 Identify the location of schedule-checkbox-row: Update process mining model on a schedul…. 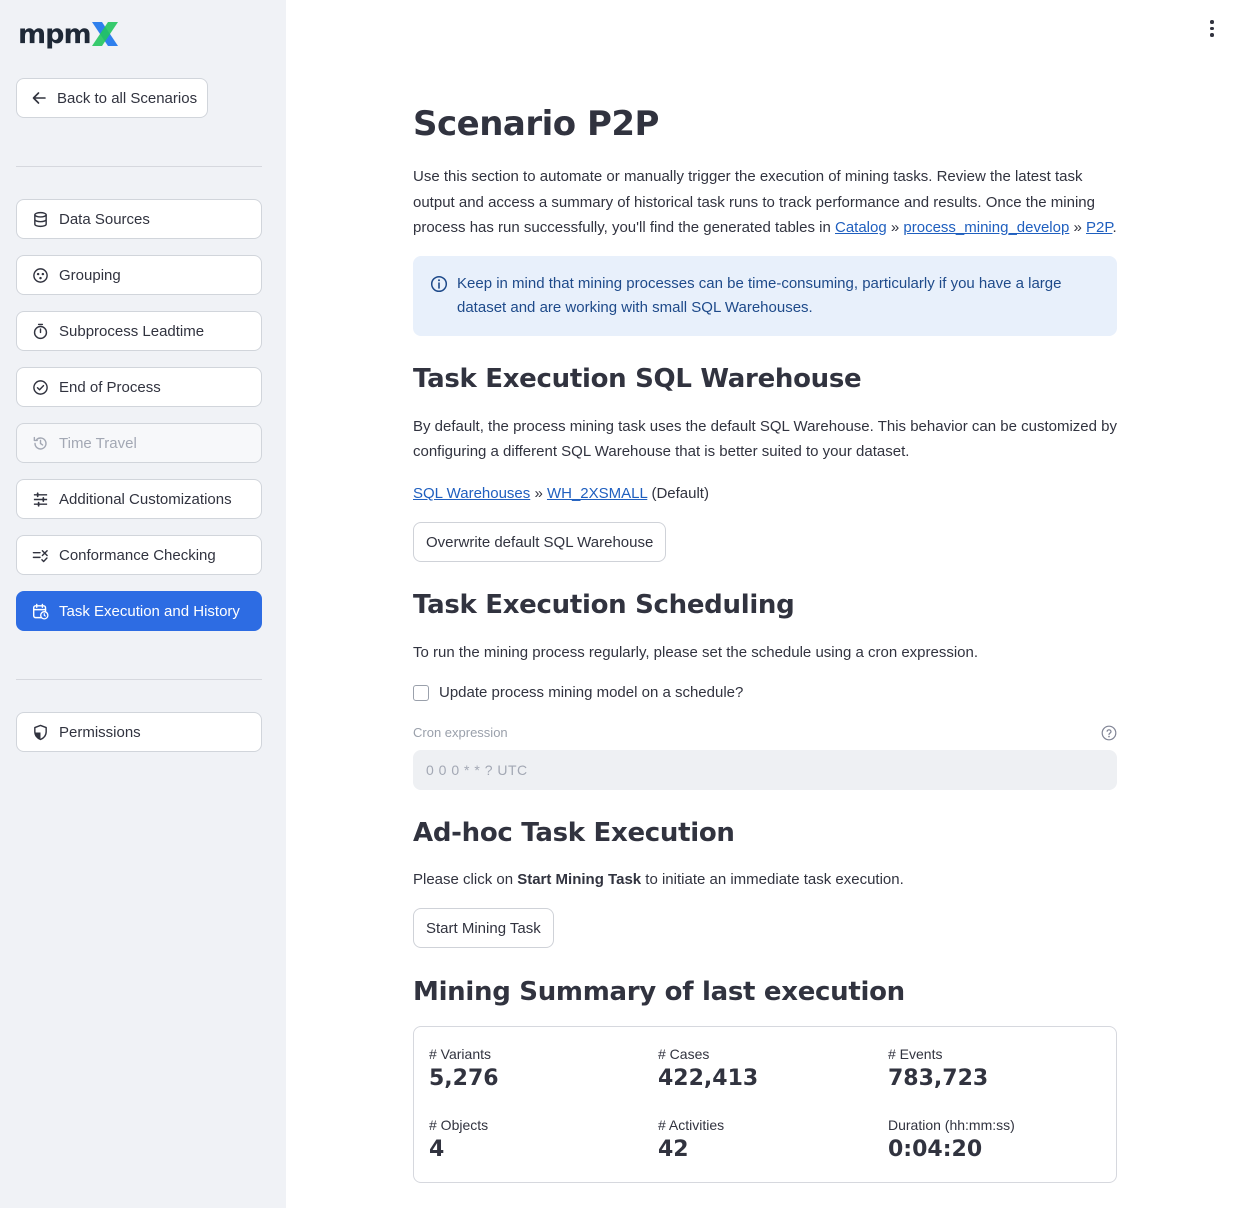
(578, 692).